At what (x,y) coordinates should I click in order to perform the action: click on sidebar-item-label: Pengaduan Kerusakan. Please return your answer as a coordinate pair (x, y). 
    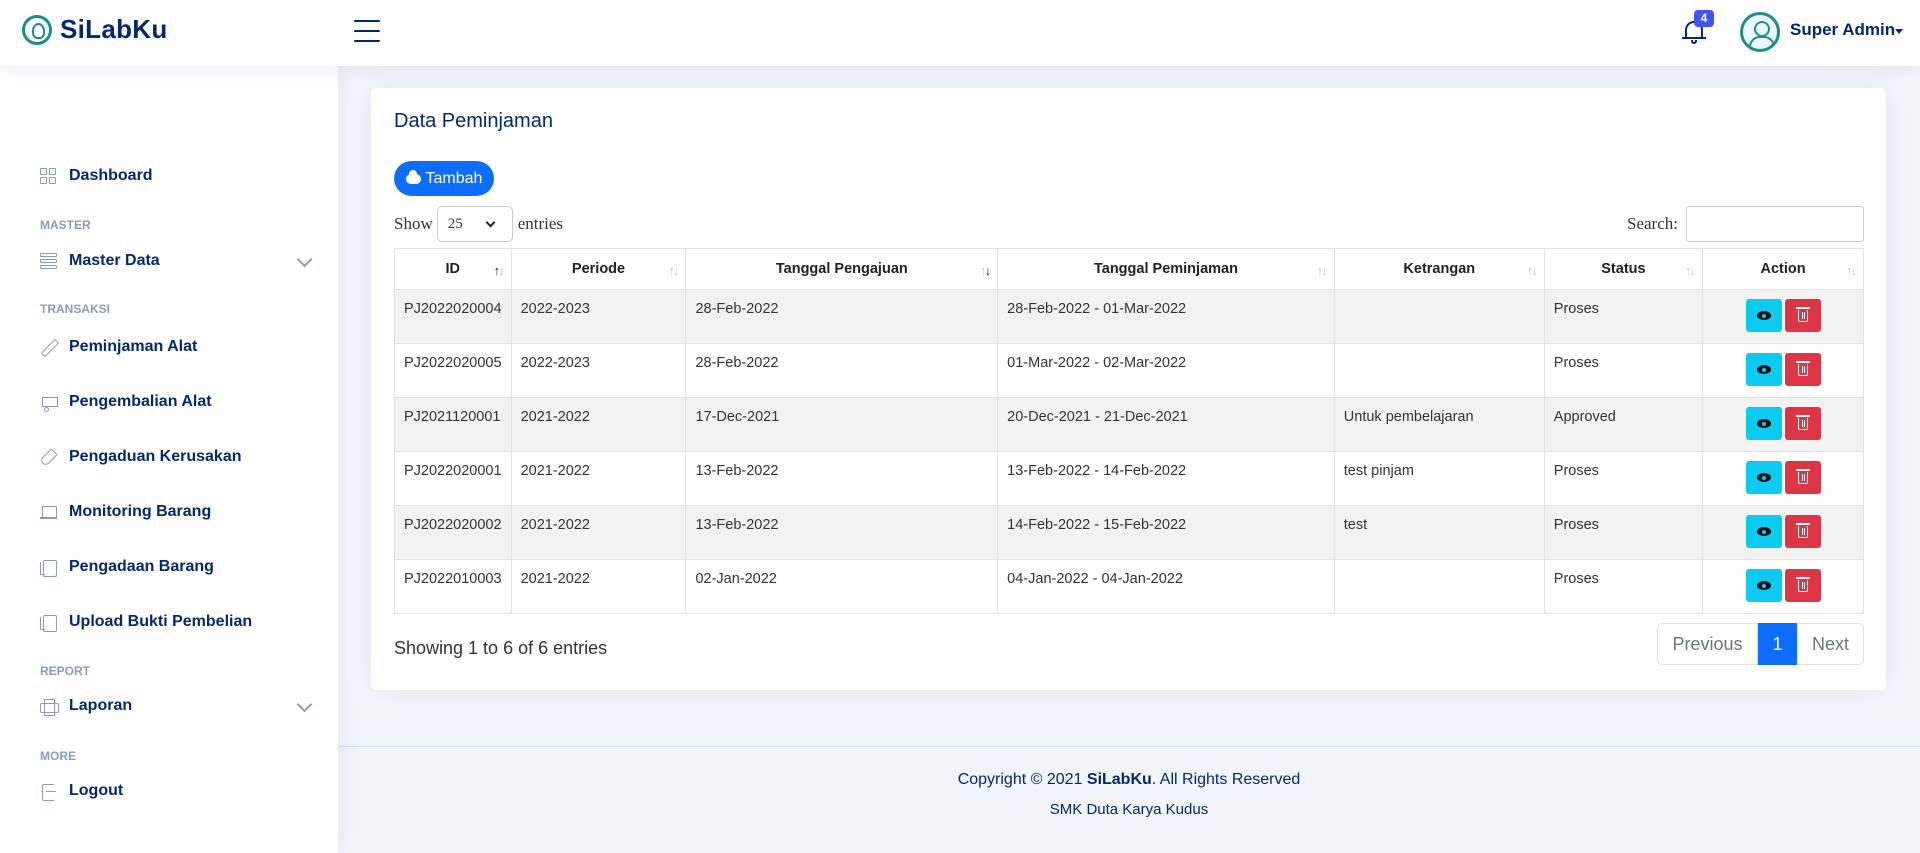
    Looking at the image, I should click on (155, 456).